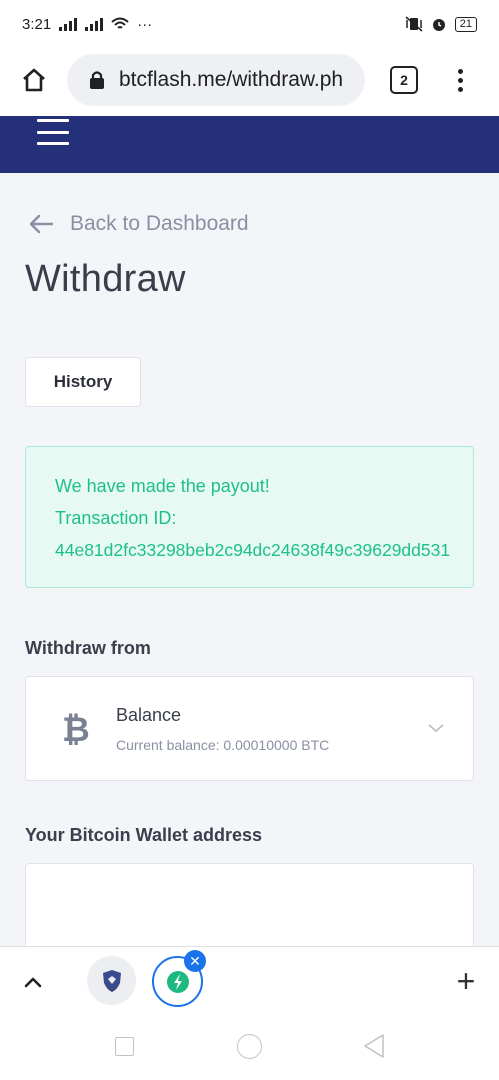  What do you see at coordinates (374, 1046) in the screenshot?
I see `nav-back-icon` at bounding box center [374, 1046].